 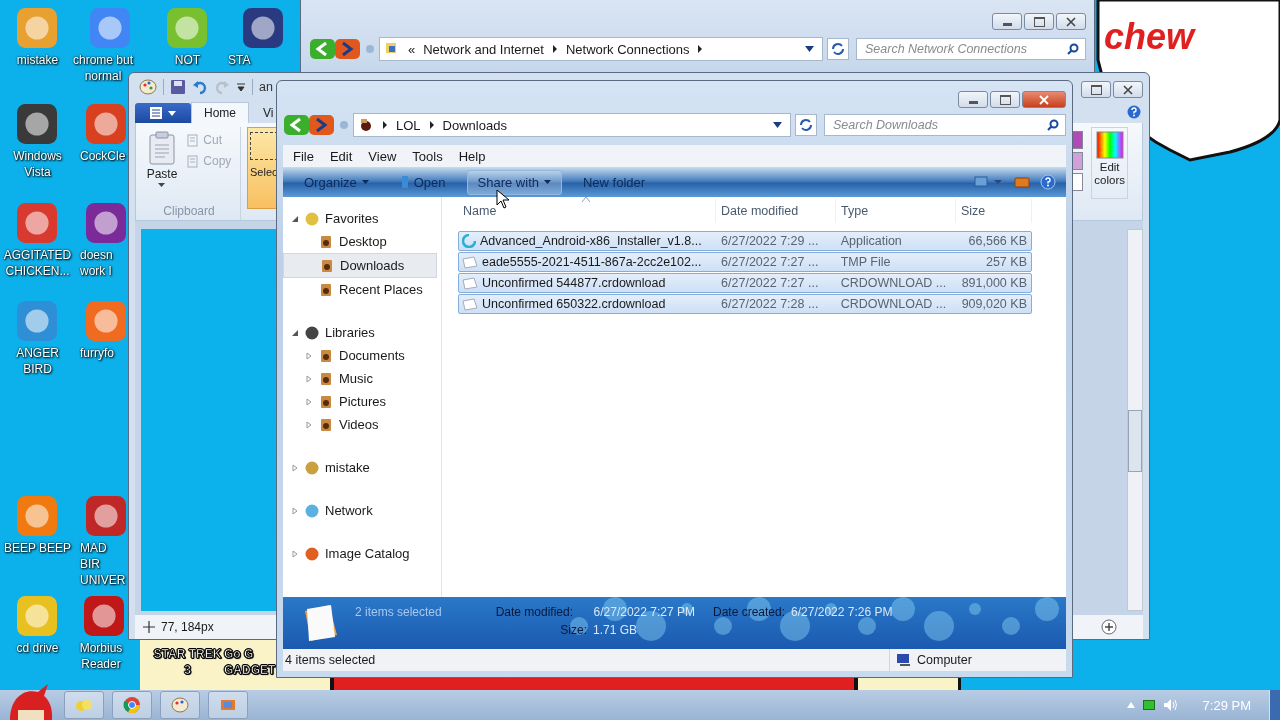 I want to click on ribbon-tab: Home, so click(x=220, y=112).